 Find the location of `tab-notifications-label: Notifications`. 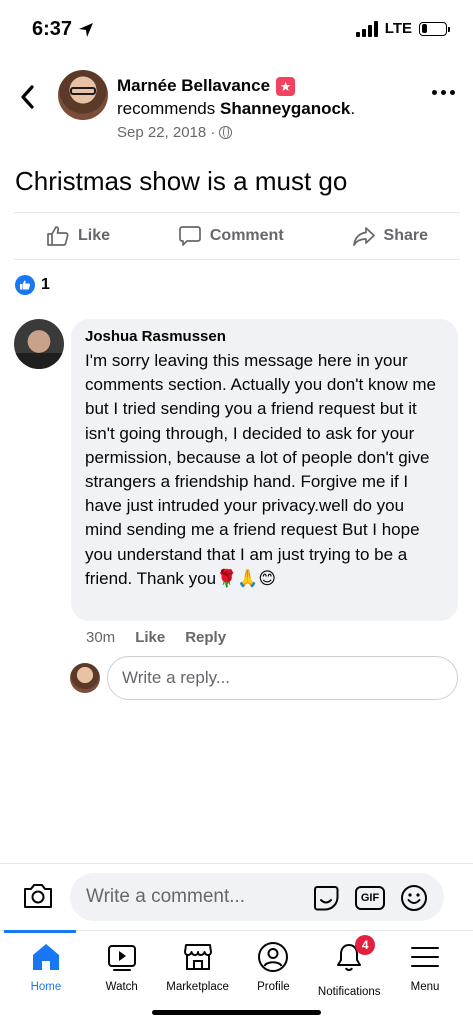

tab-notifications-label: Notifications is located at coordinates (349, 992).